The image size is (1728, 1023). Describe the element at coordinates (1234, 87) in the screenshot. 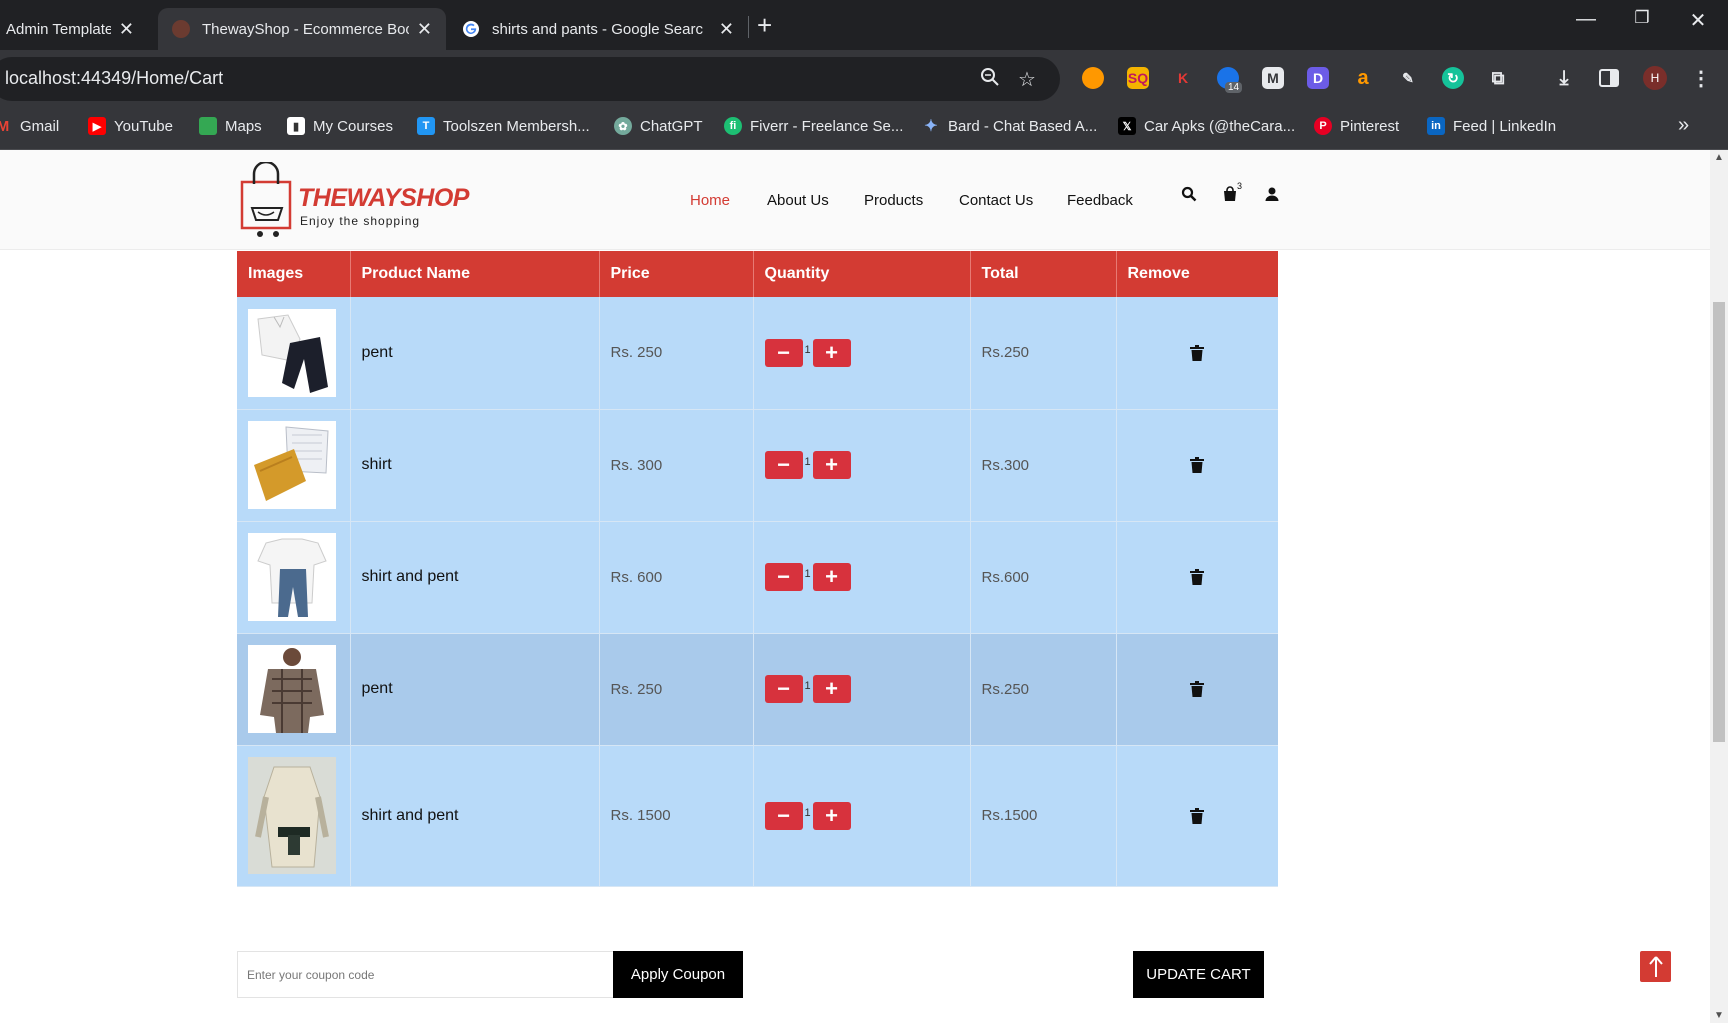

I see `extension-badge: 14` at that location.